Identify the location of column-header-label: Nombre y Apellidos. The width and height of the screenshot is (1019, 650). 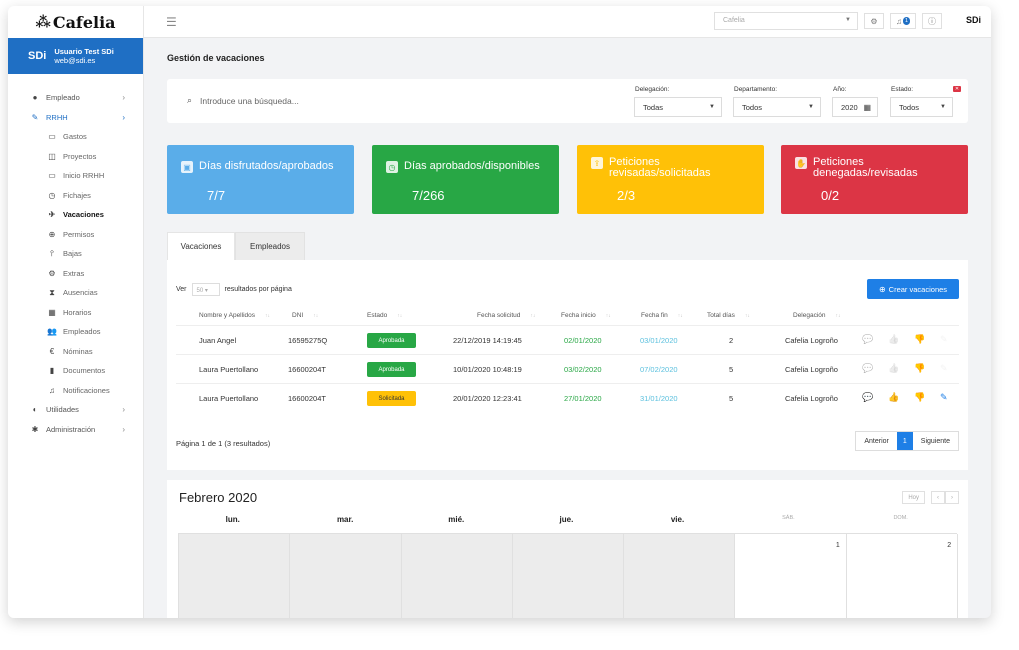
(227, 315).